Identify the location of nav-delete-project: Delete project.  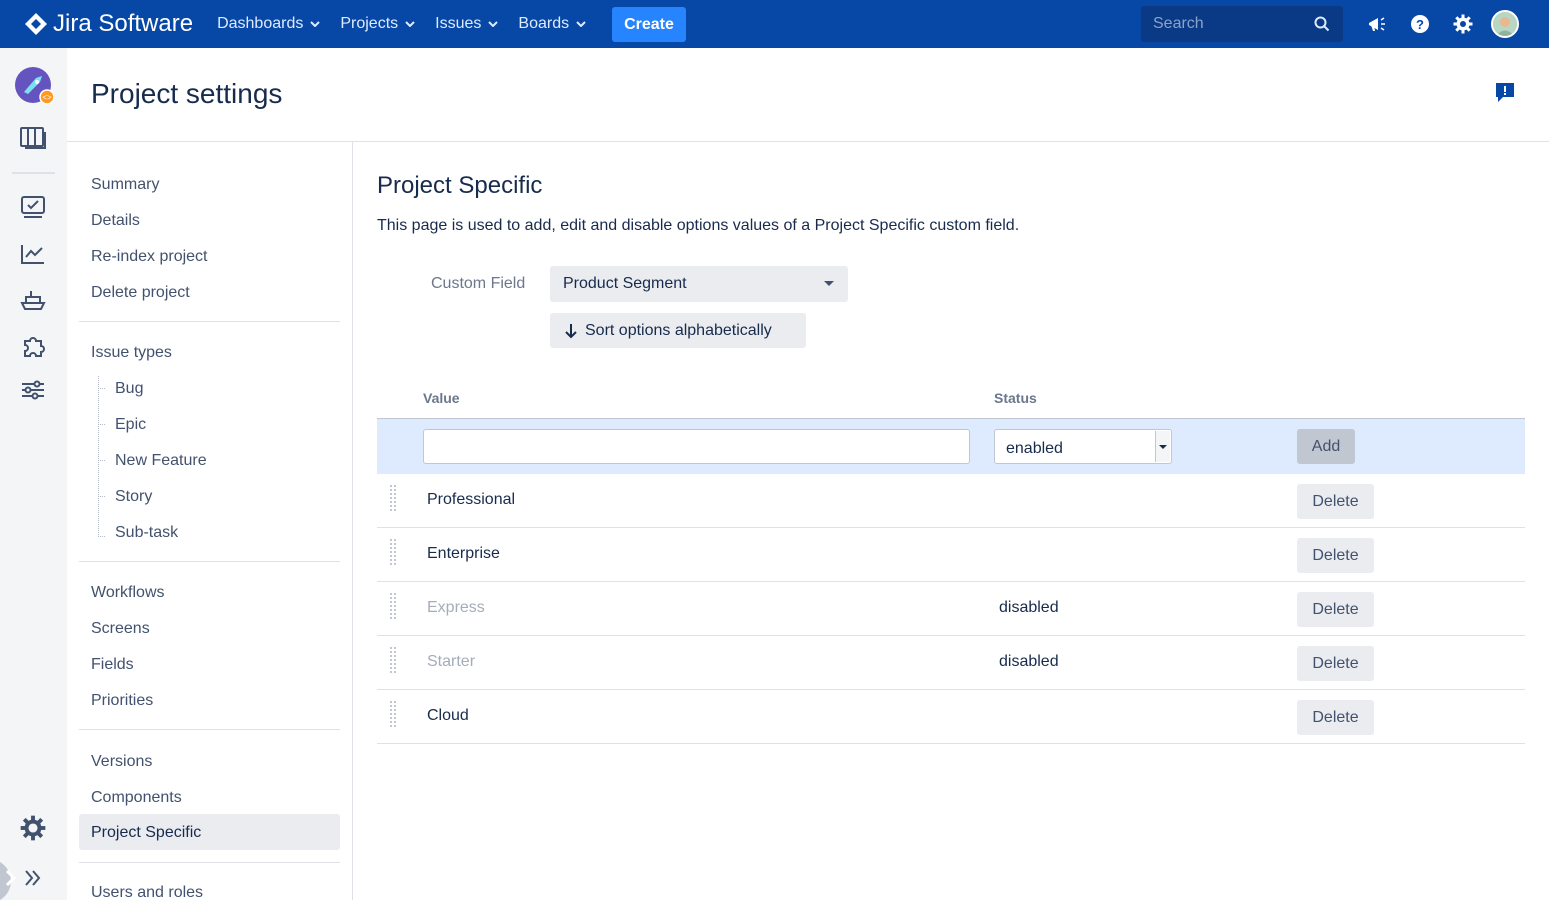
(140, 293).